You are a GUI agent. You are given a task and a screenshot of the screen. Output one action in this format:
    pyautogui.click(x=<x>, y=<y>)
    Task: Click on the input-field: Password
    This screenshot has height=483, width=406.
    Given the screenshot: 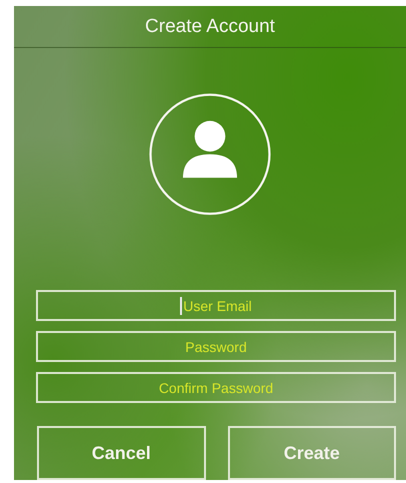 What is the action you would take?
    pyautogui.click(x=216, y=346)
    